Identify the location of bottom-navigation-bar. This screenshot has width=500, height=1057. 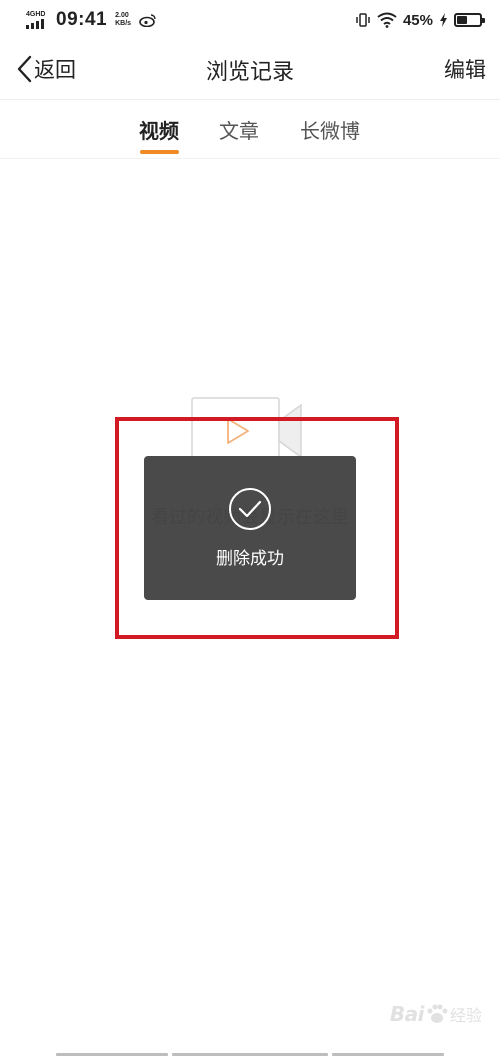
(250, 1054).